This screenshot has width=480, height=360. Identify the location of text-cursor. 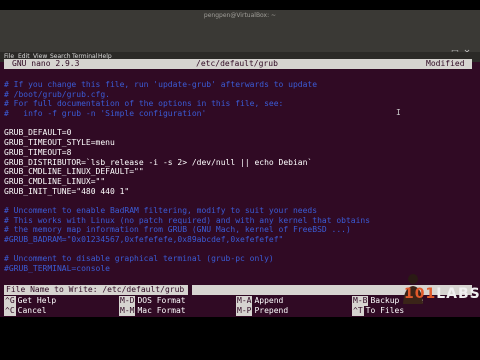
(190, 290).